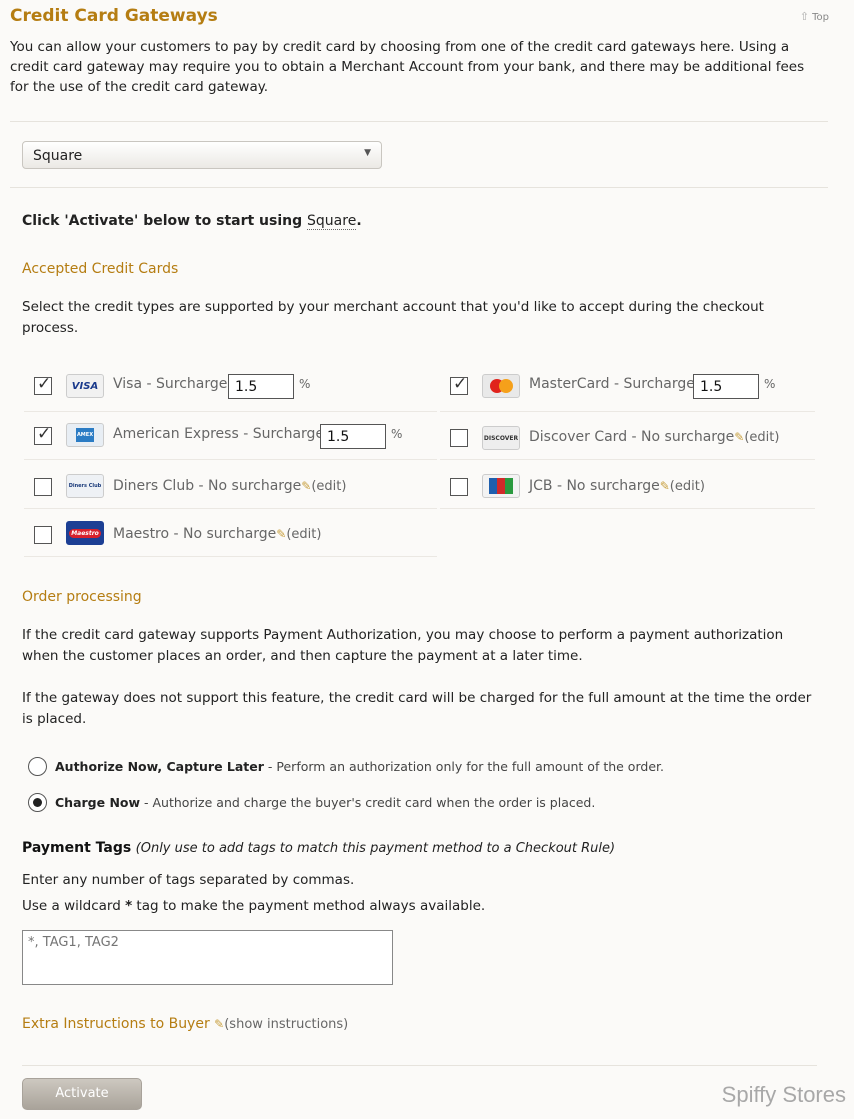 This screenshot has height=1119, width=854. I want to click on visa-checkbox: ✓, so click(43, 384).